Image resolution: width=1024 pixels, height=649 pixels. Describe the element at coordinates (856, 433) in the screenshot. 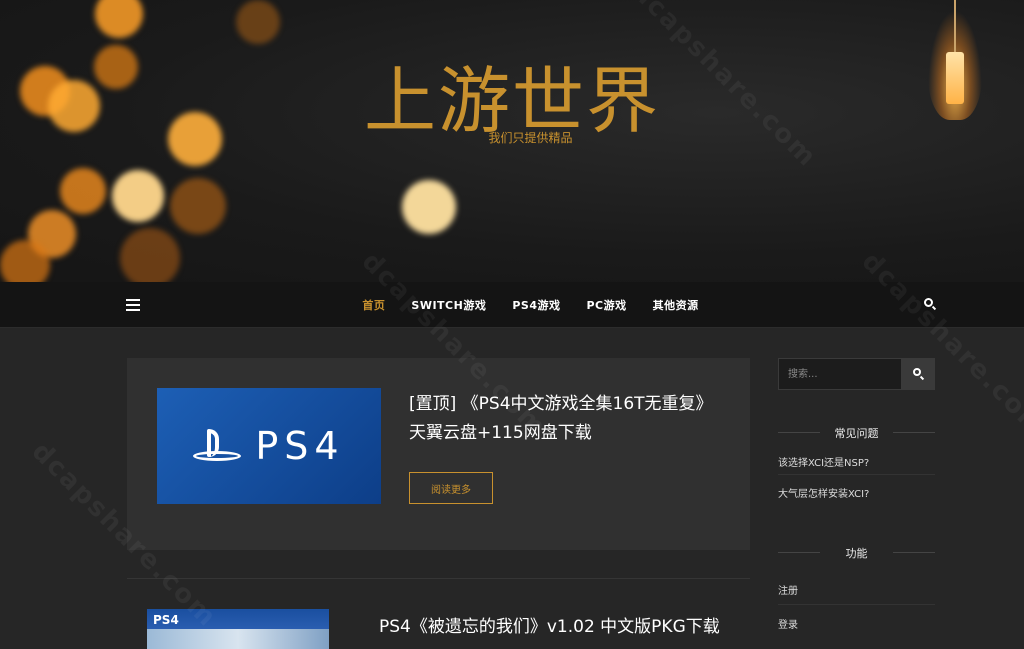

I see `faq-widget-title: 常见问题` at that location.